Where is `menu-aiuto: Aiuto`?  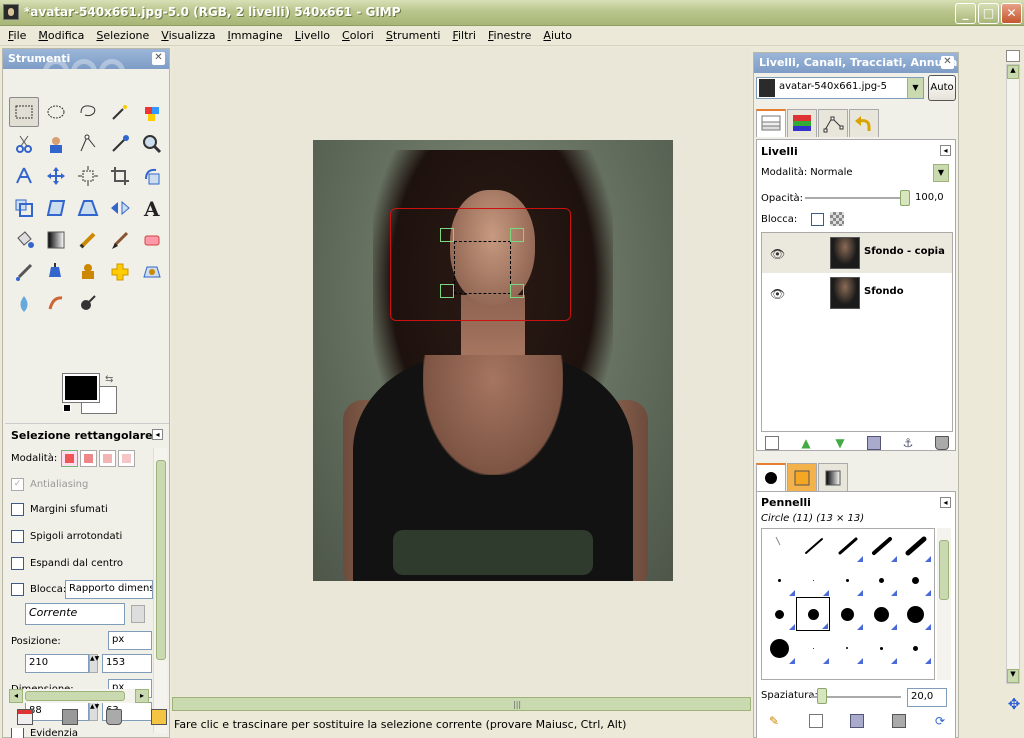 menu-aiuto: Aiuto is located at coordinates (557, 35).